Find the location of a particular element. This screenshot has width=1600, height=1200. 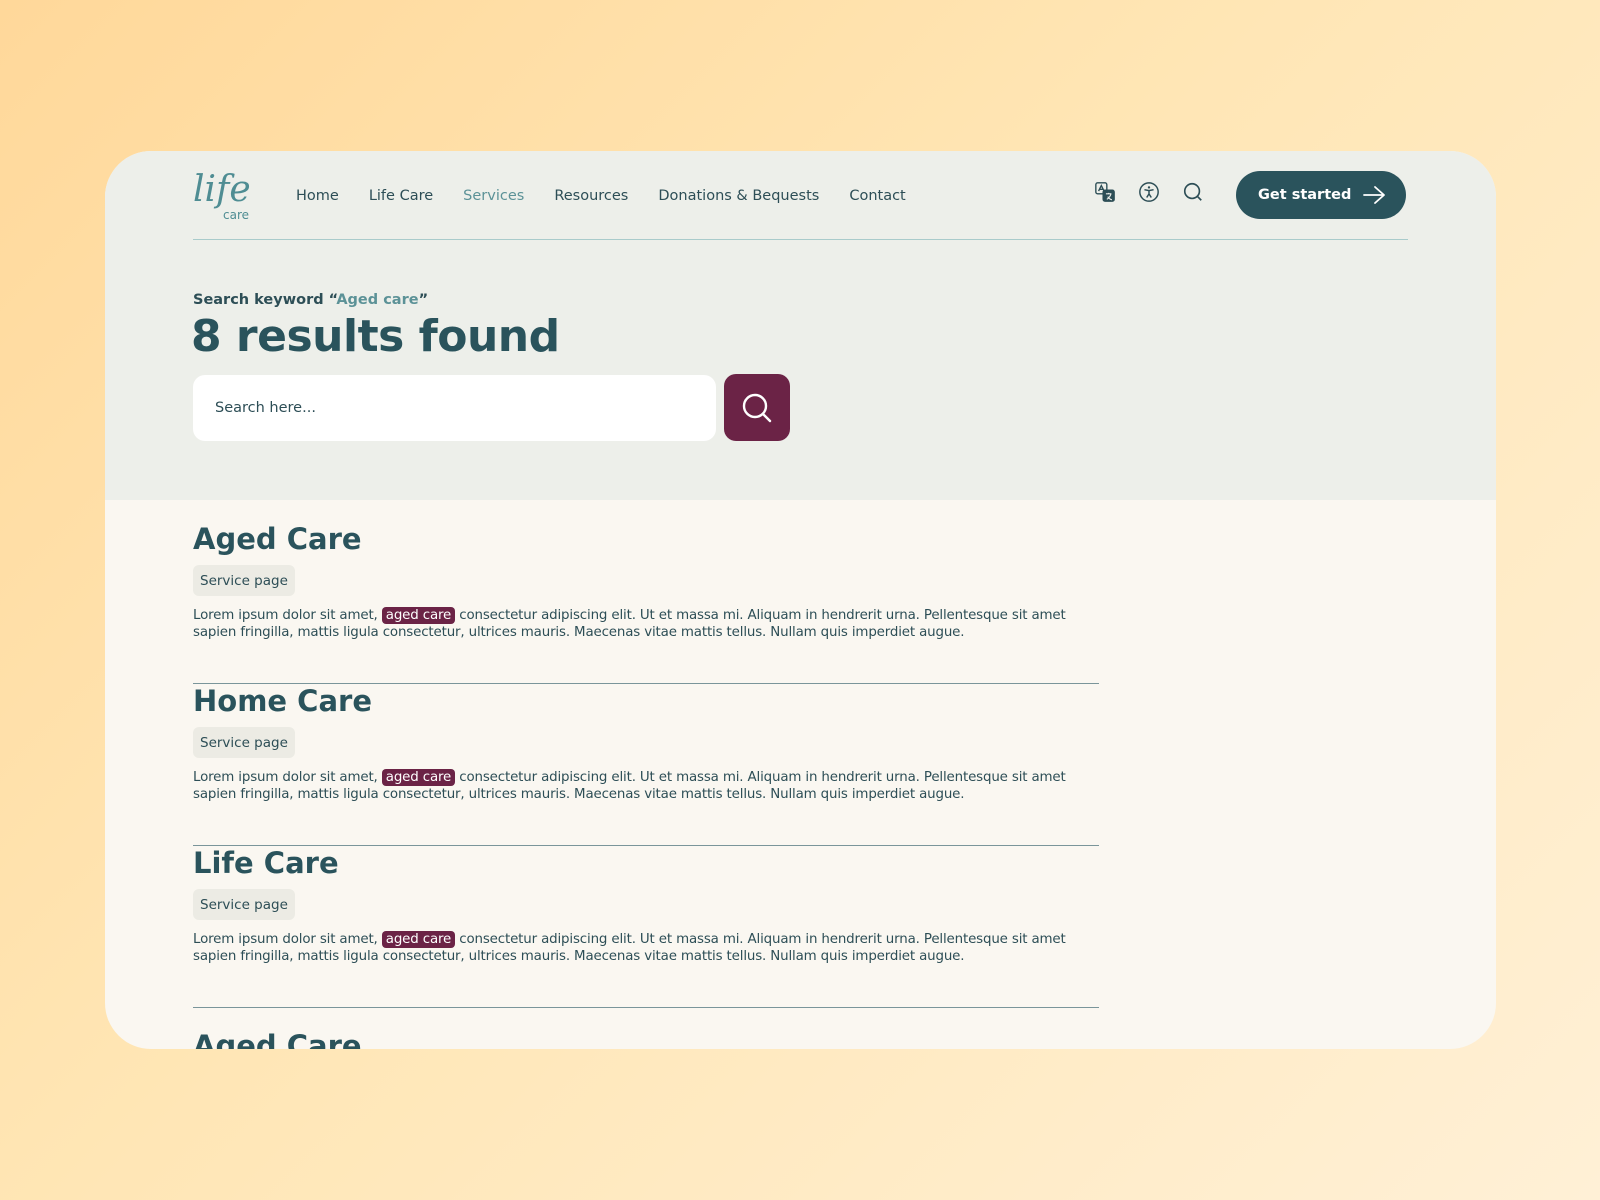

search-keyword: Aged care is located at coordinates (377, 300).